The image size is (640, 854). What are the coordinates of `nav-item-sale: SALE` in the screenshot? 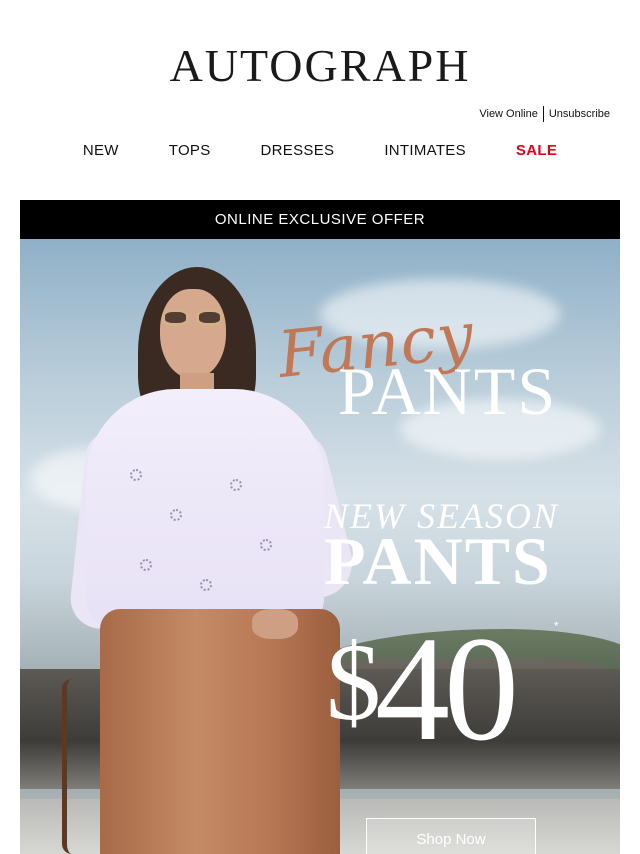 It's located at (536, 150).